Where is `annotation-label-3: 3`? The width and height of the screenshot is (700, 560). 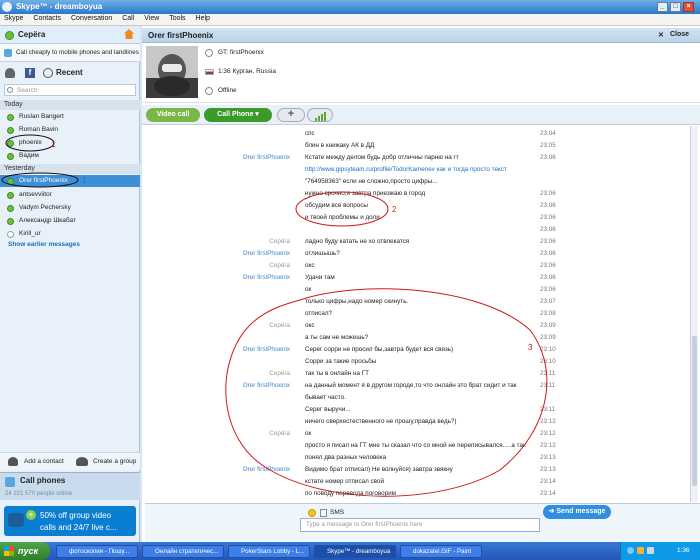
annotation-label-3: 3 is located at coordinates (530, 347).